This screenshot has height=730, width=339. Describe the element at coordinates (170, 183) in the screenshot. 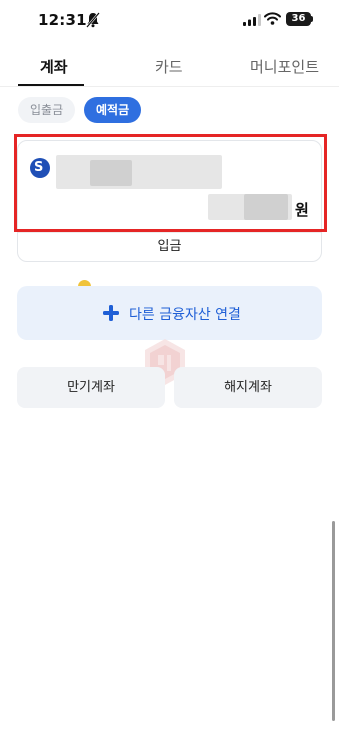

I see `highlight-annotation-box` at that location.